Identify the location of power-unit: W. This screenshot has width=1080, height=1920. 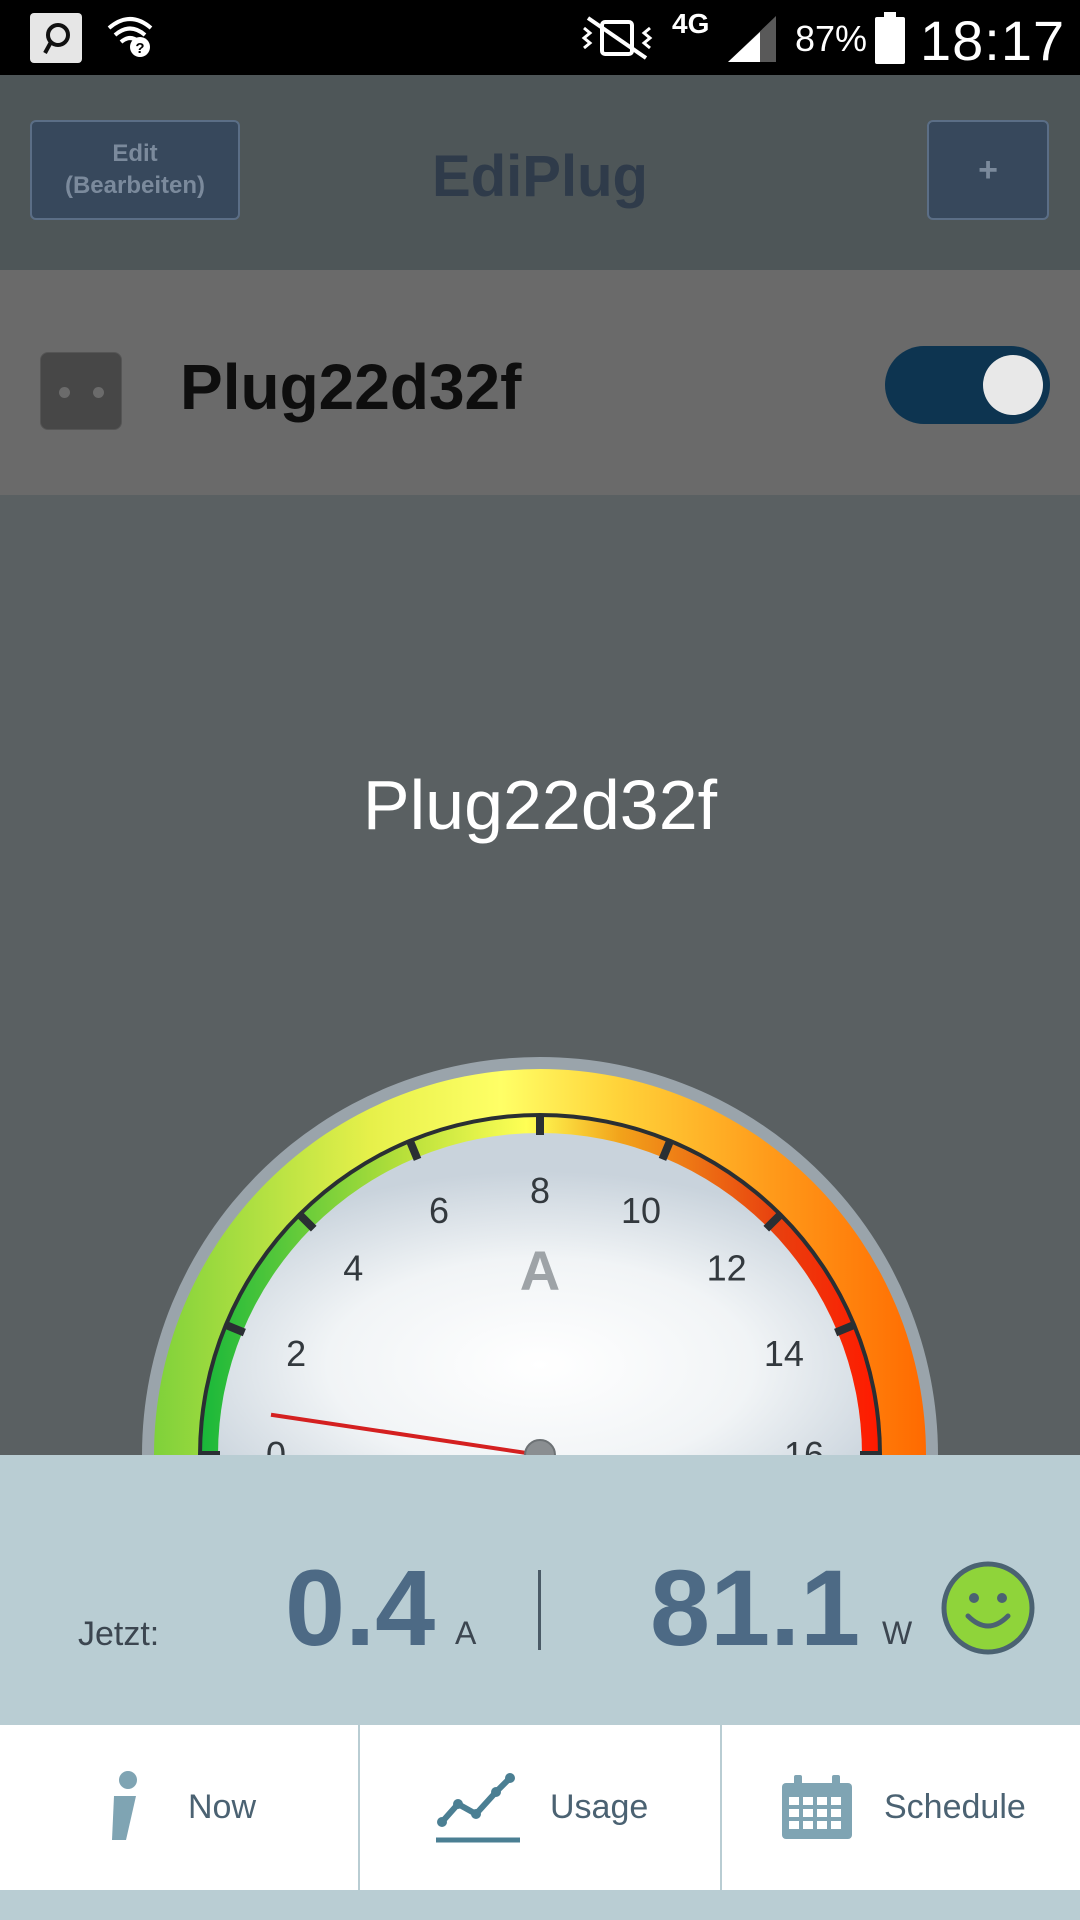
(897, 1633).